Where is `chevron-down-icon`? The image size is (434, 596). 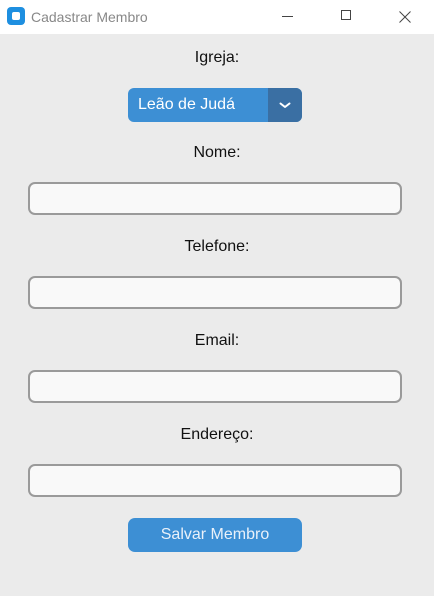 chevron-down-icon is located at coordinates (285, 105).